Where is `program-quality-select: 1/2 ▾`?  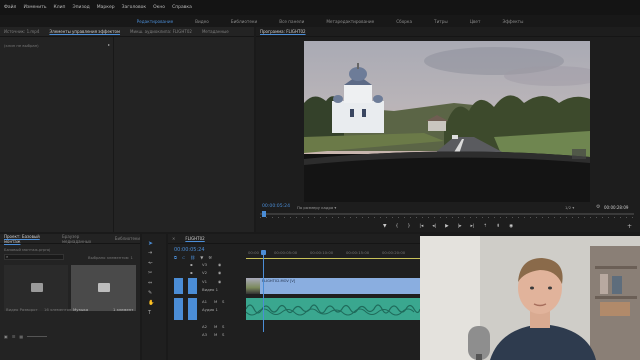
program-quality-select: 1/2 ▾ is located at coordinates (569, 207).